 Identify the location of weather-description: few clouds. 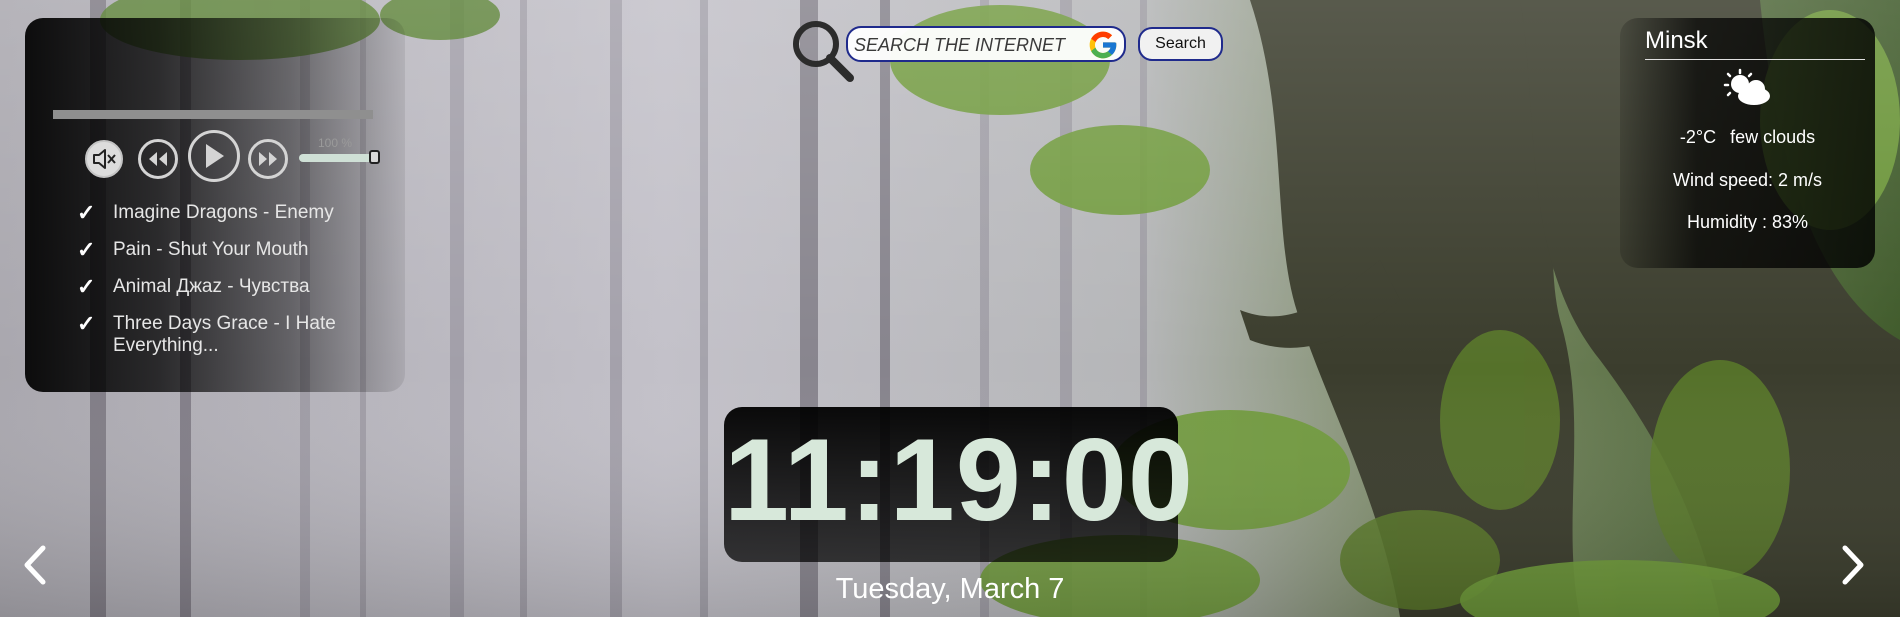
(1773, 137).